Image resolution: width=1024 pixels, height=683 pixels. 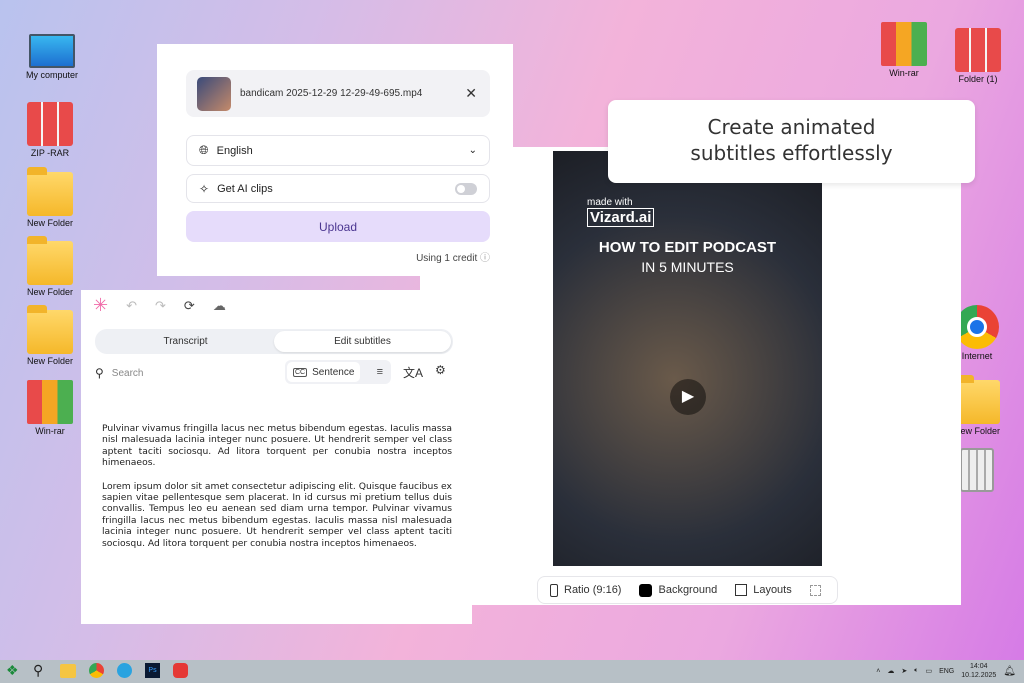 What do you see at coordinates (338, 150) in the screenshot?
I see `language-select: 🌐︎ English ⌄` at bounding box center [338, 150].